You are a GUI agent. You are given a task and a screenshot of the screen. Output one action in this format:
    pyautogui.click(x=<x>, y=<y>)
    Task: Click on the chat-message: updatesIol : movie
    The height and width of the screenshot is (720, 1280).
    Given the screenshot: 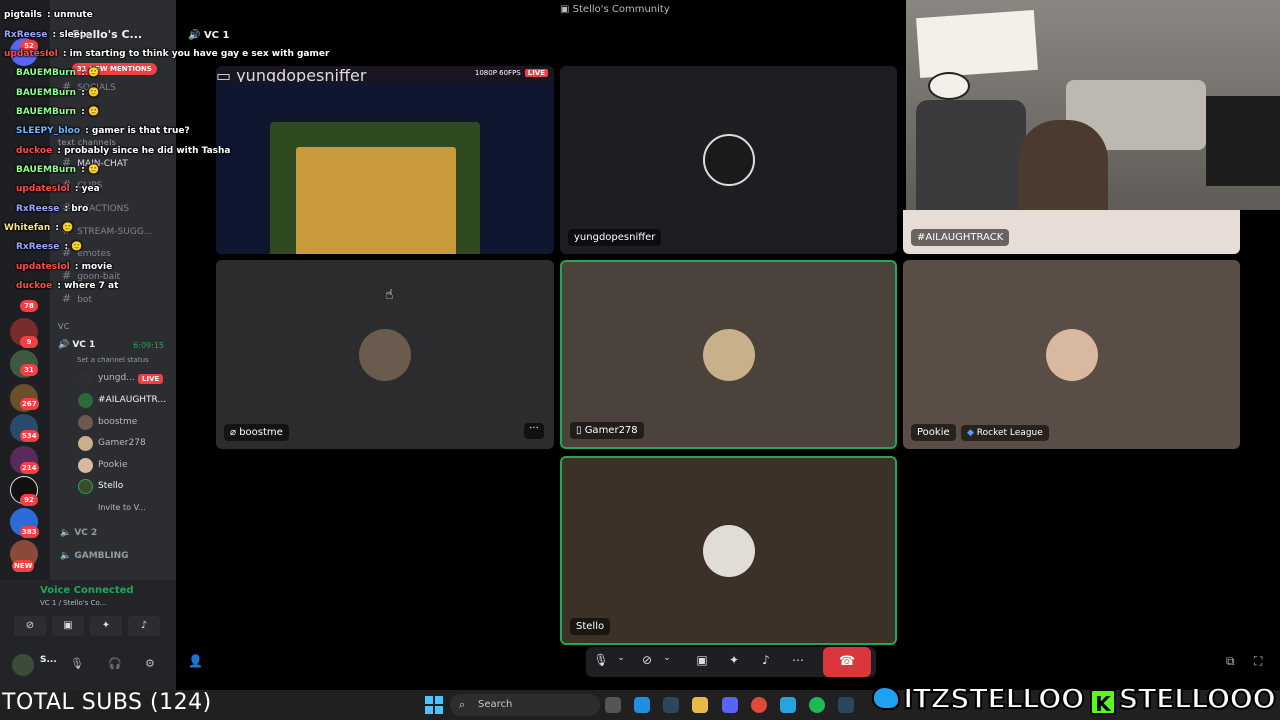 What is the action you would take?
    pyautogui.click(x=64, y=267)
    